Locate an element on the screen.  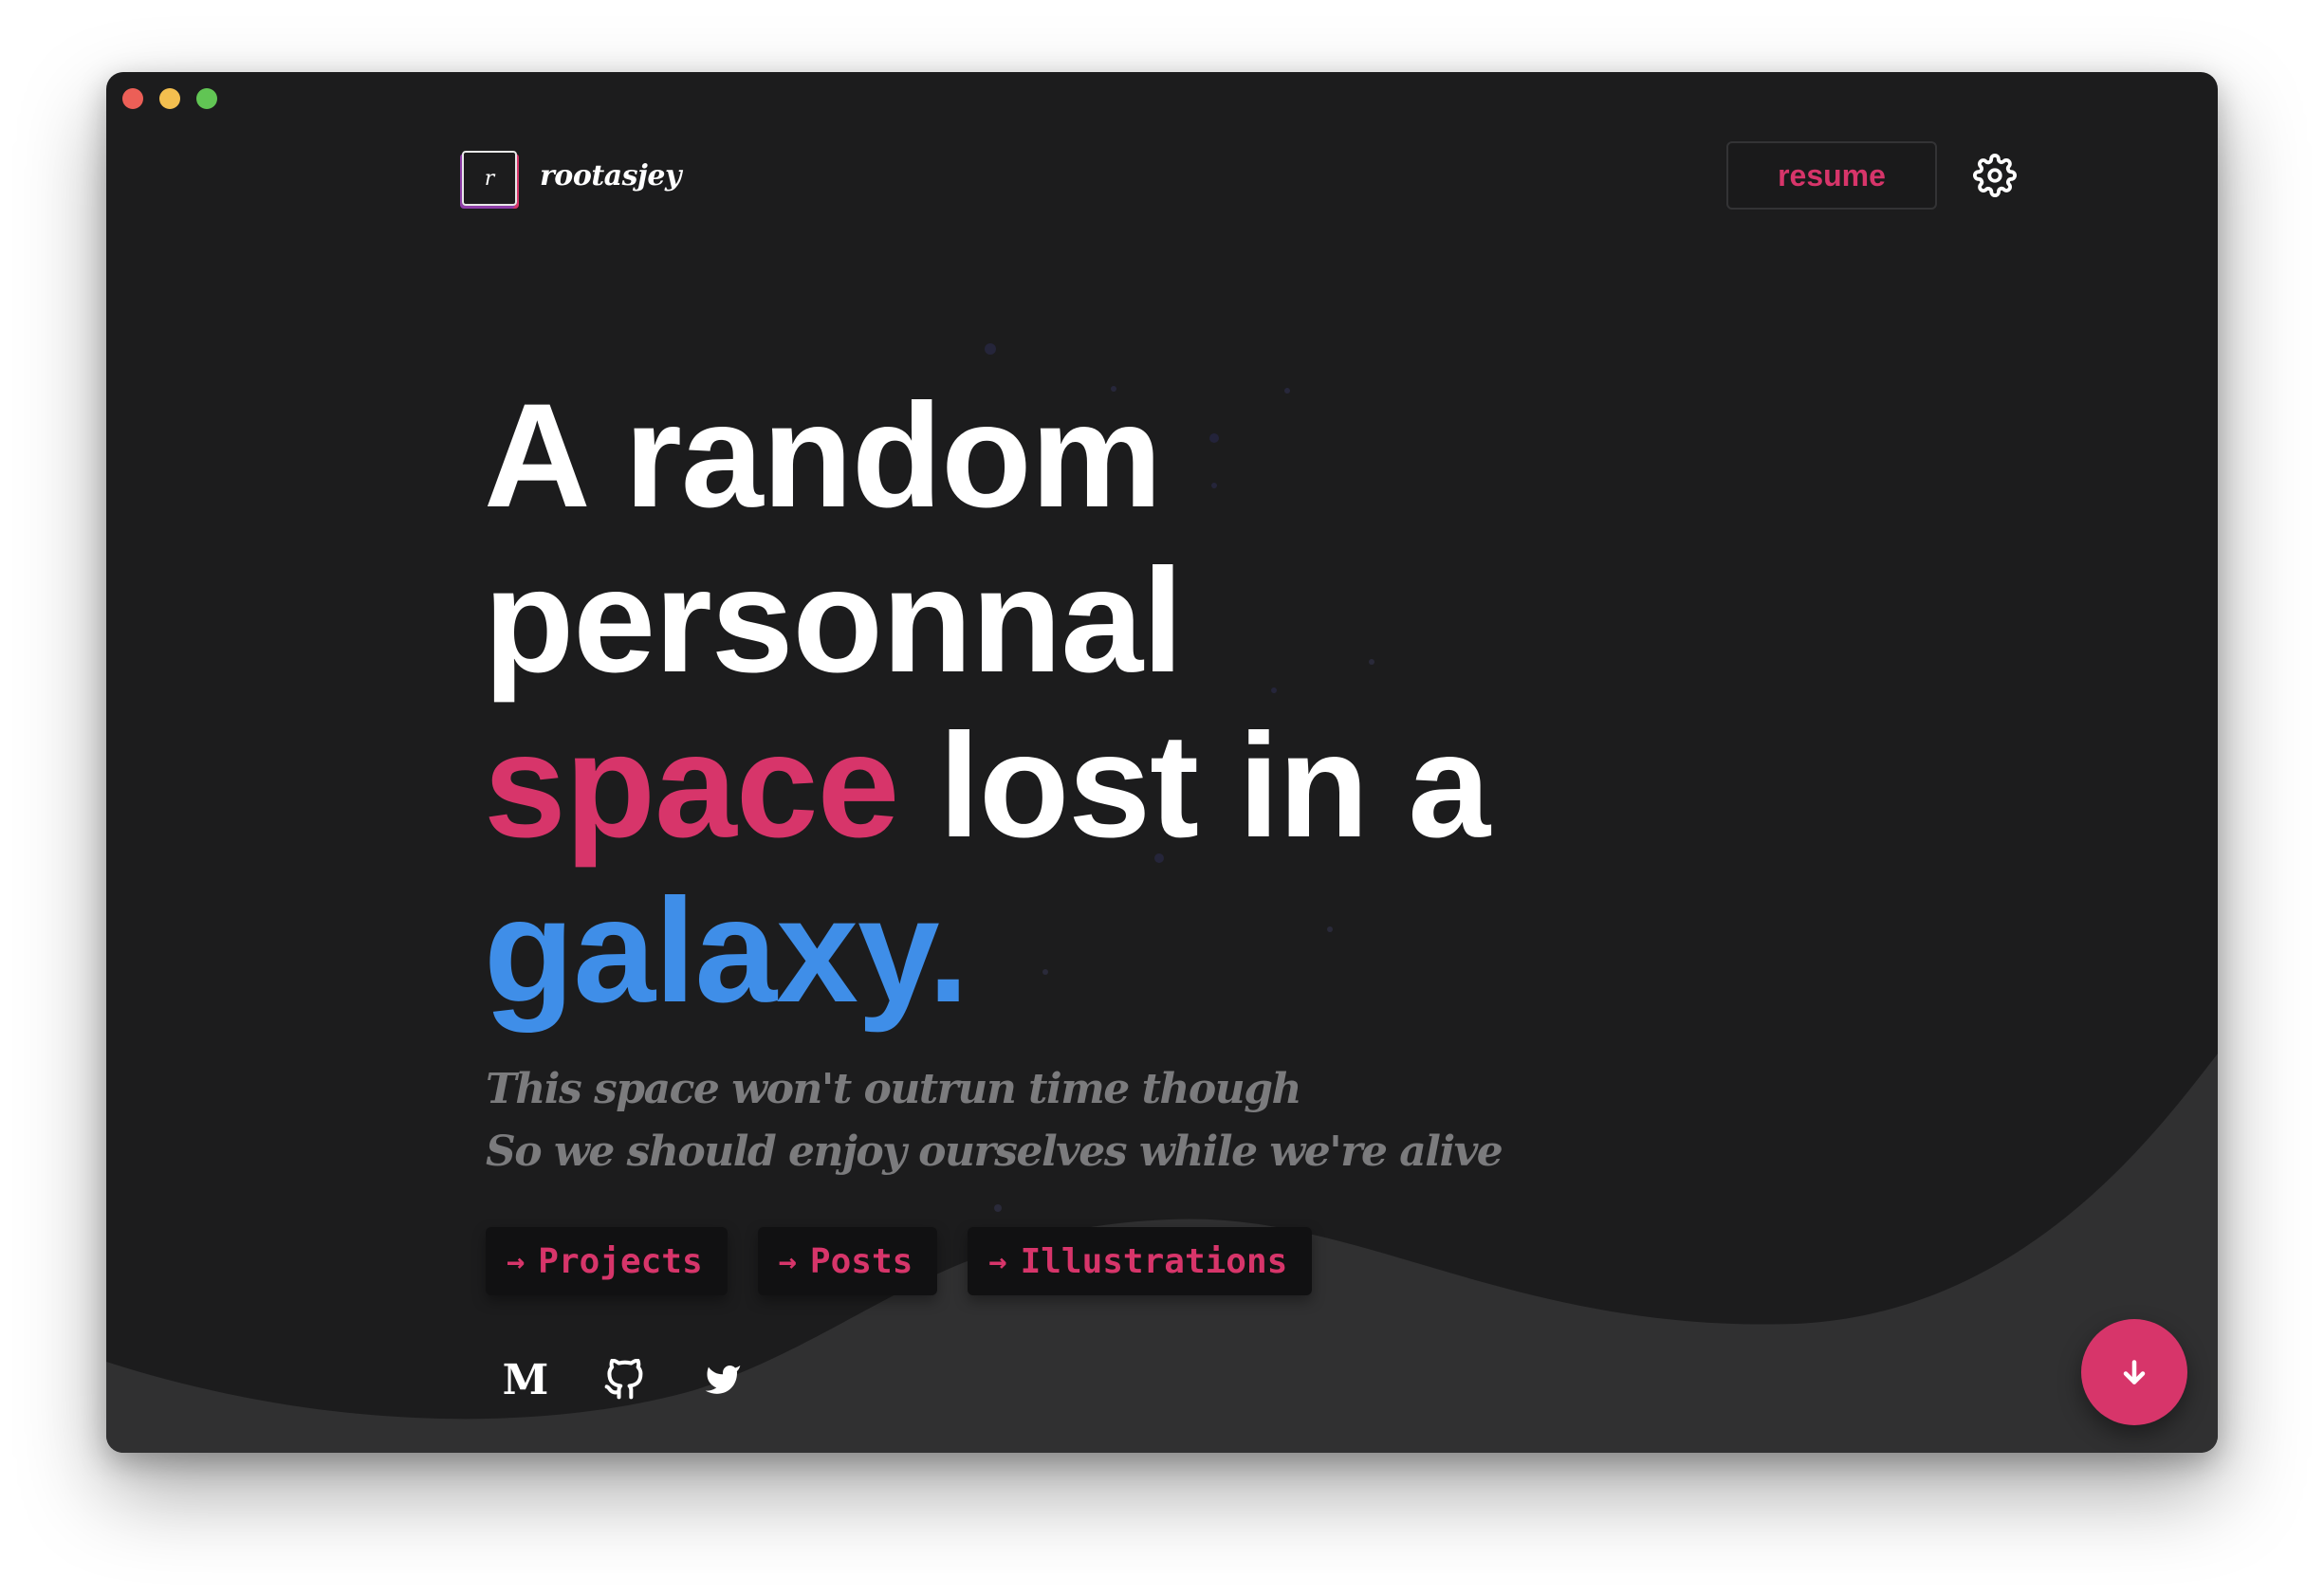
github-icon is located at coordinates (623, 1379).